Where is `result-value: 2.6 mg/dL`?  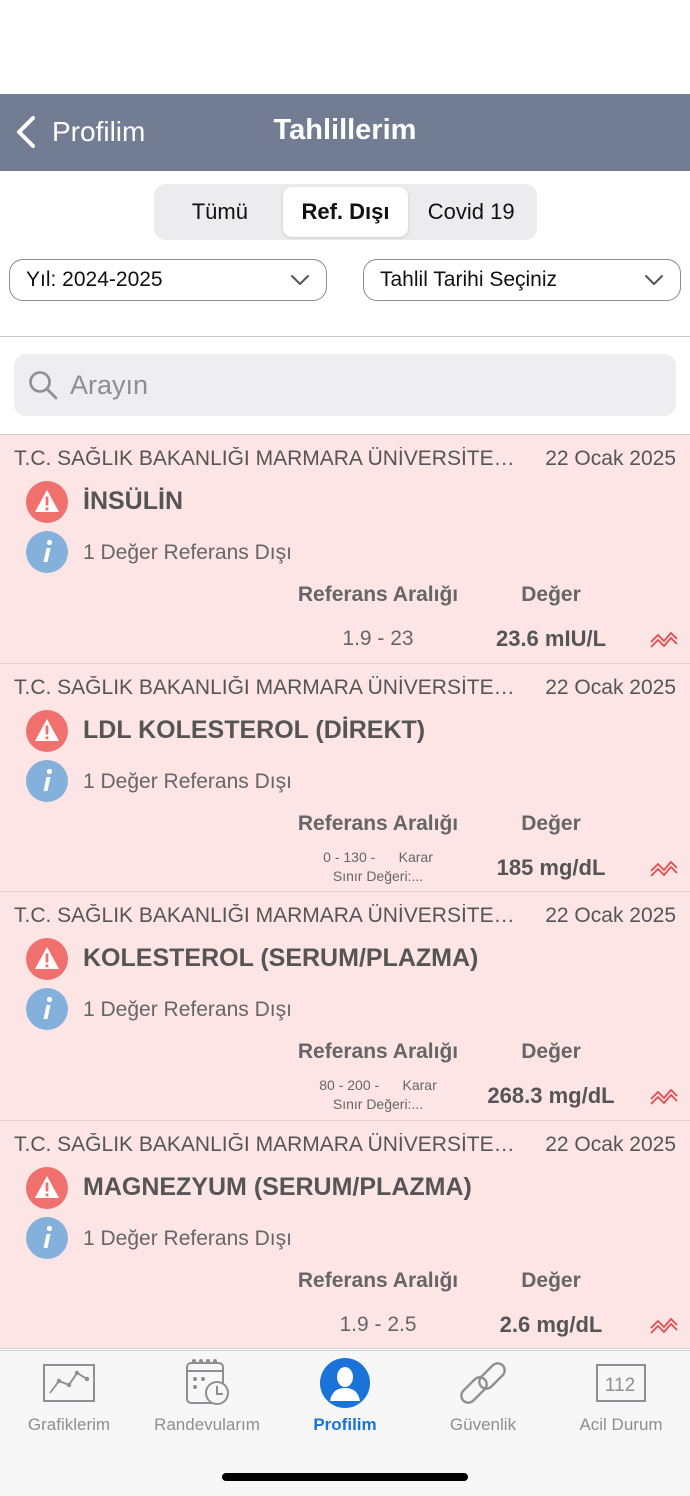 result-value: 2.6 mg/dL is located at coordinates (551, 1324).